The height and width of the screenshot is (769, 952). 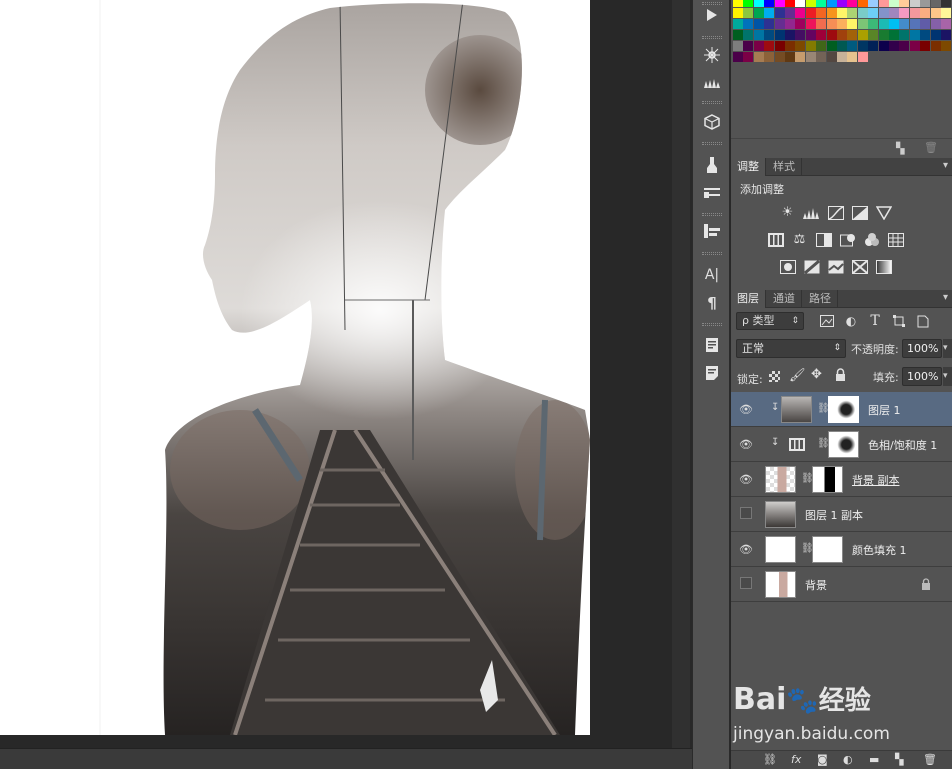 What do you see at coordinates (712, 55) in the screenshot?
I see `brush-settings-icon` at bounding box center [712, 55].